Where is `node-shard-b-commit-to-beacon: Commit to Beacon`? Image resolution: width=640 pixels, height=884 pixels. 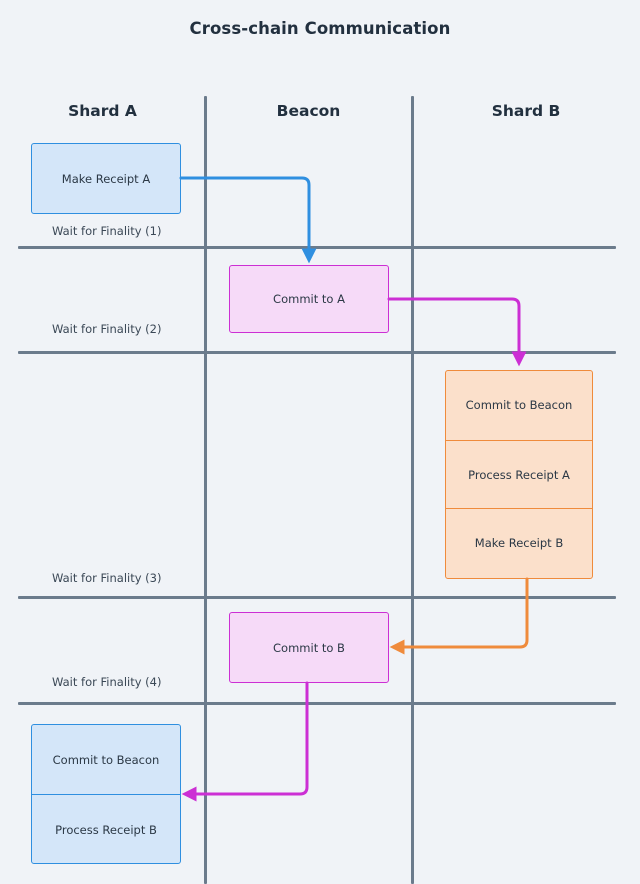
node-shard-b-commit-to-beacon: Commit to Beacon is located at coordinates (519, 405).